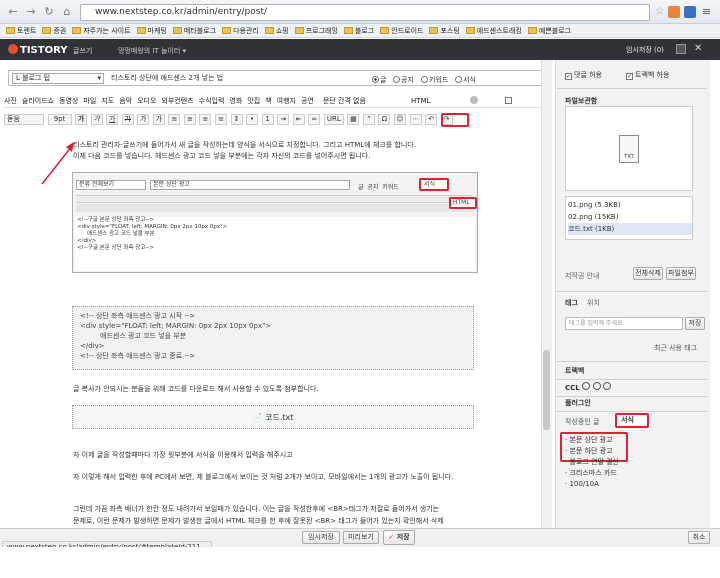  I want to click on ccl-title: CCL, so click(588, 387).